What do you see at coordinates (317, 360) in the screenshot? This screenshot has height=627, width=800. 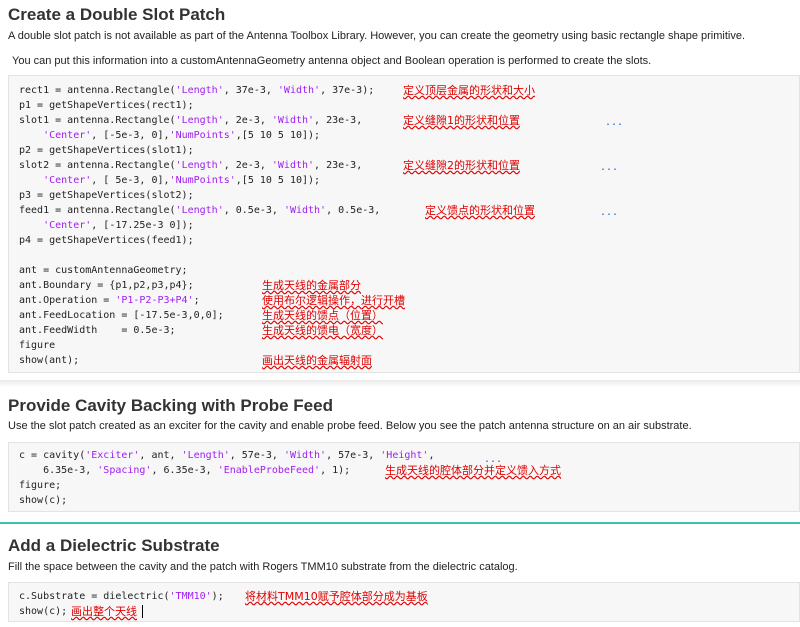 I see `code-comment: 画出天线的金属辐射面` at bounding box center [317, 360].